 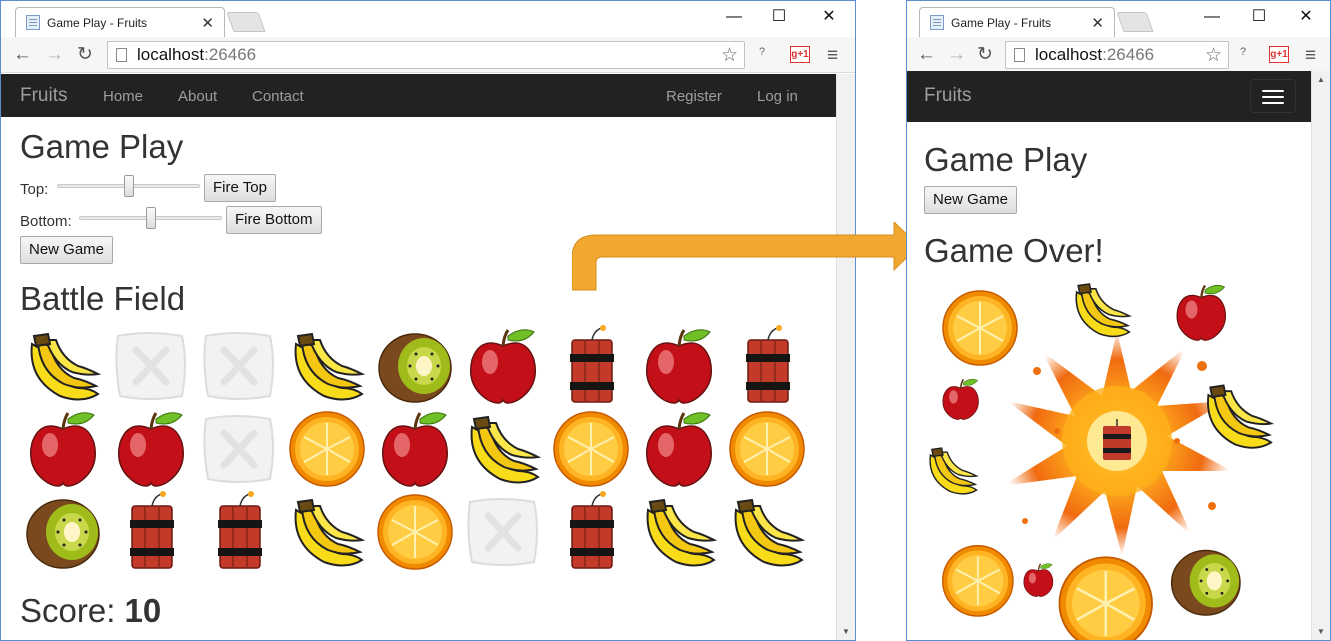 I want to click on score-value: 10, so click(x=143, y=610).